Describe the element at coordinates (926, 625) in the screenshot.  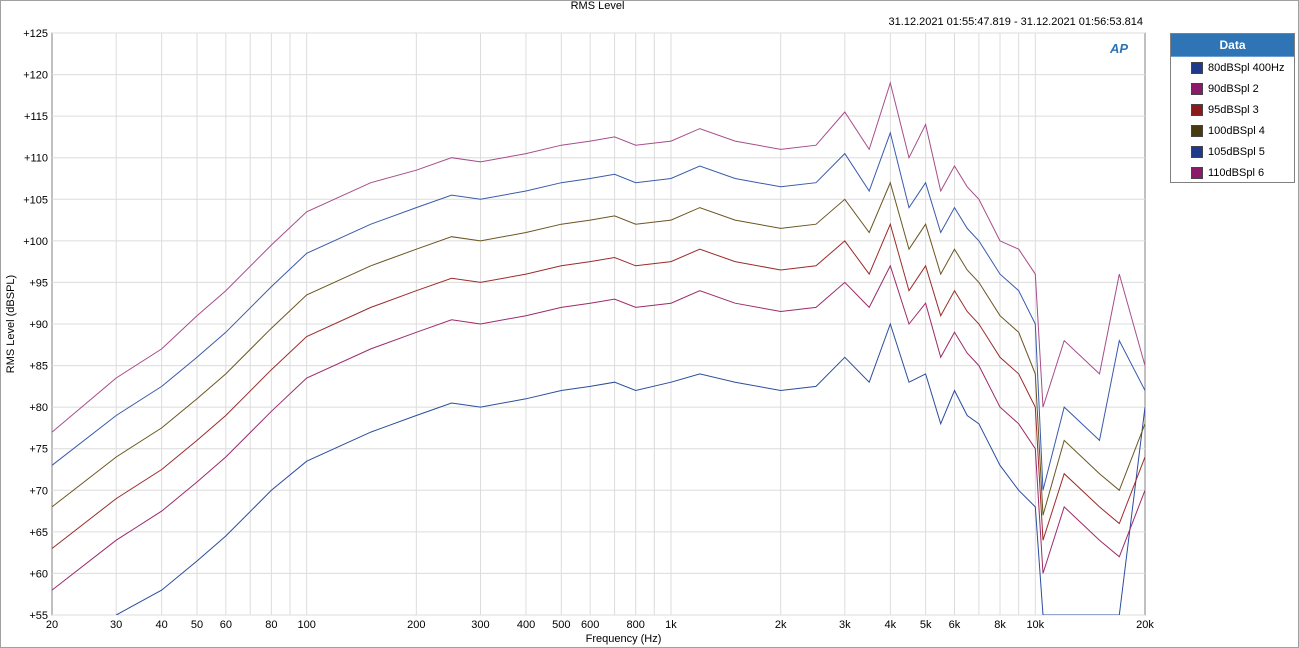
I see `x-tick-label: 5k` at that location.